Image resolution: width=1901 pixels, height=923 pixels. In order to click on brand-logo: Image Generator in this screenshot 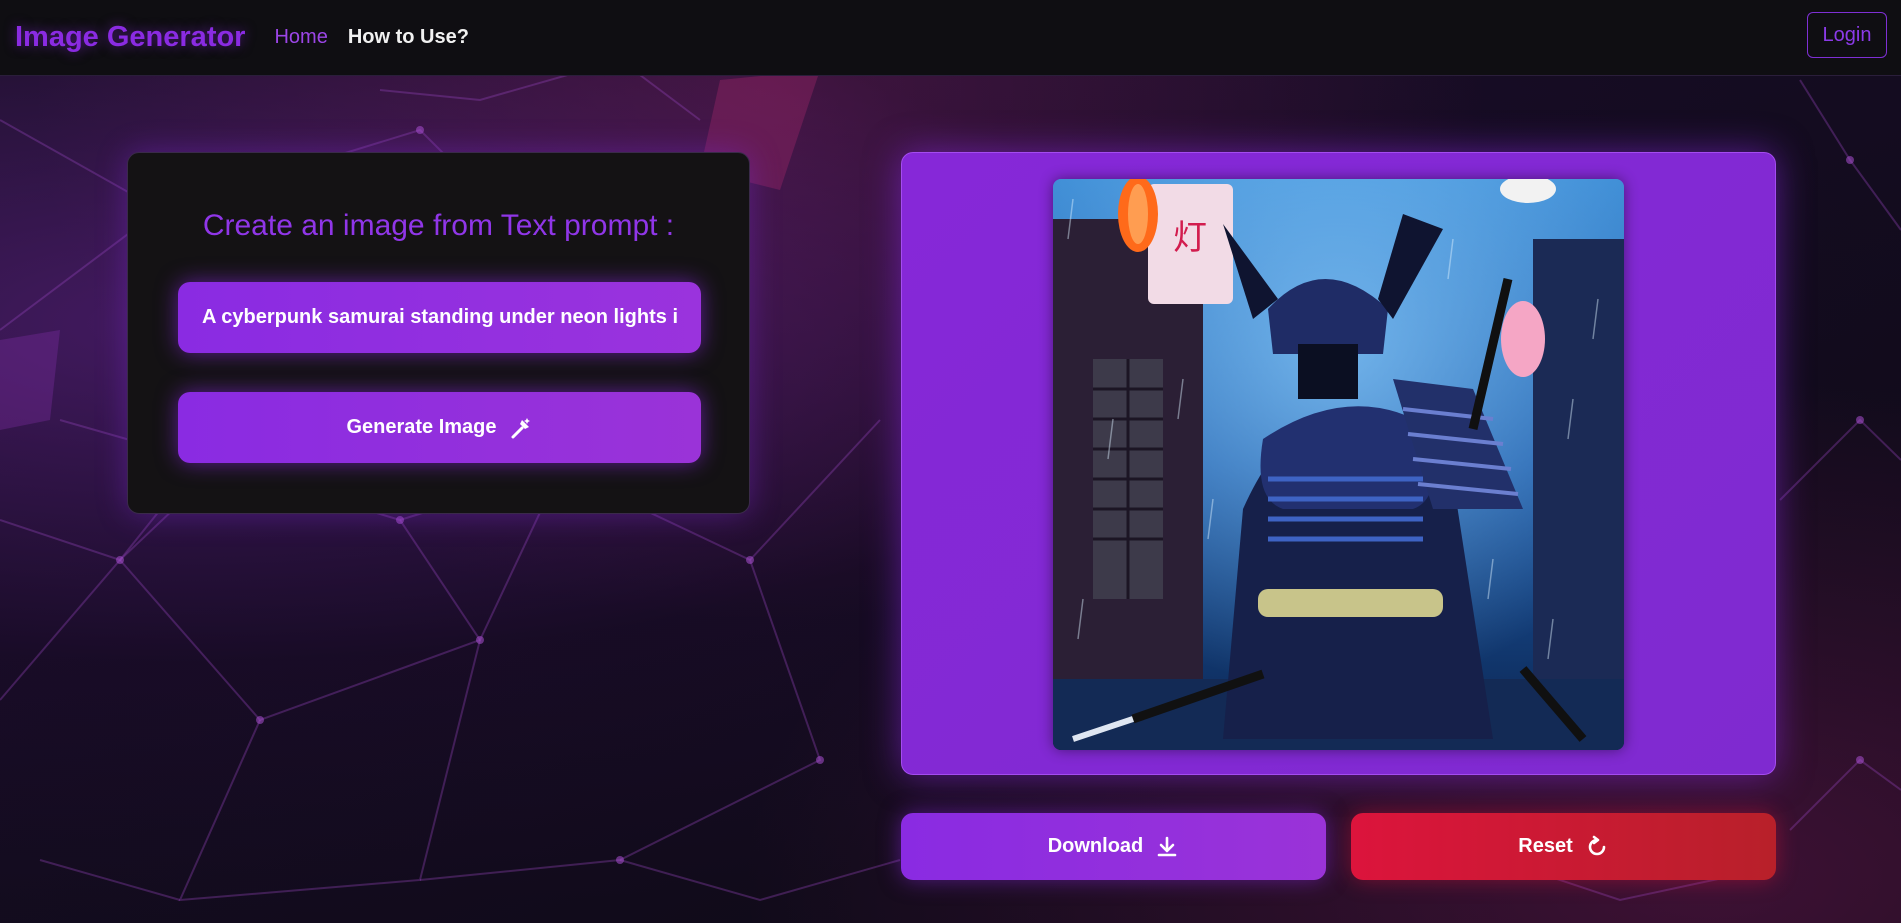, I will do `click(130, 37)`.